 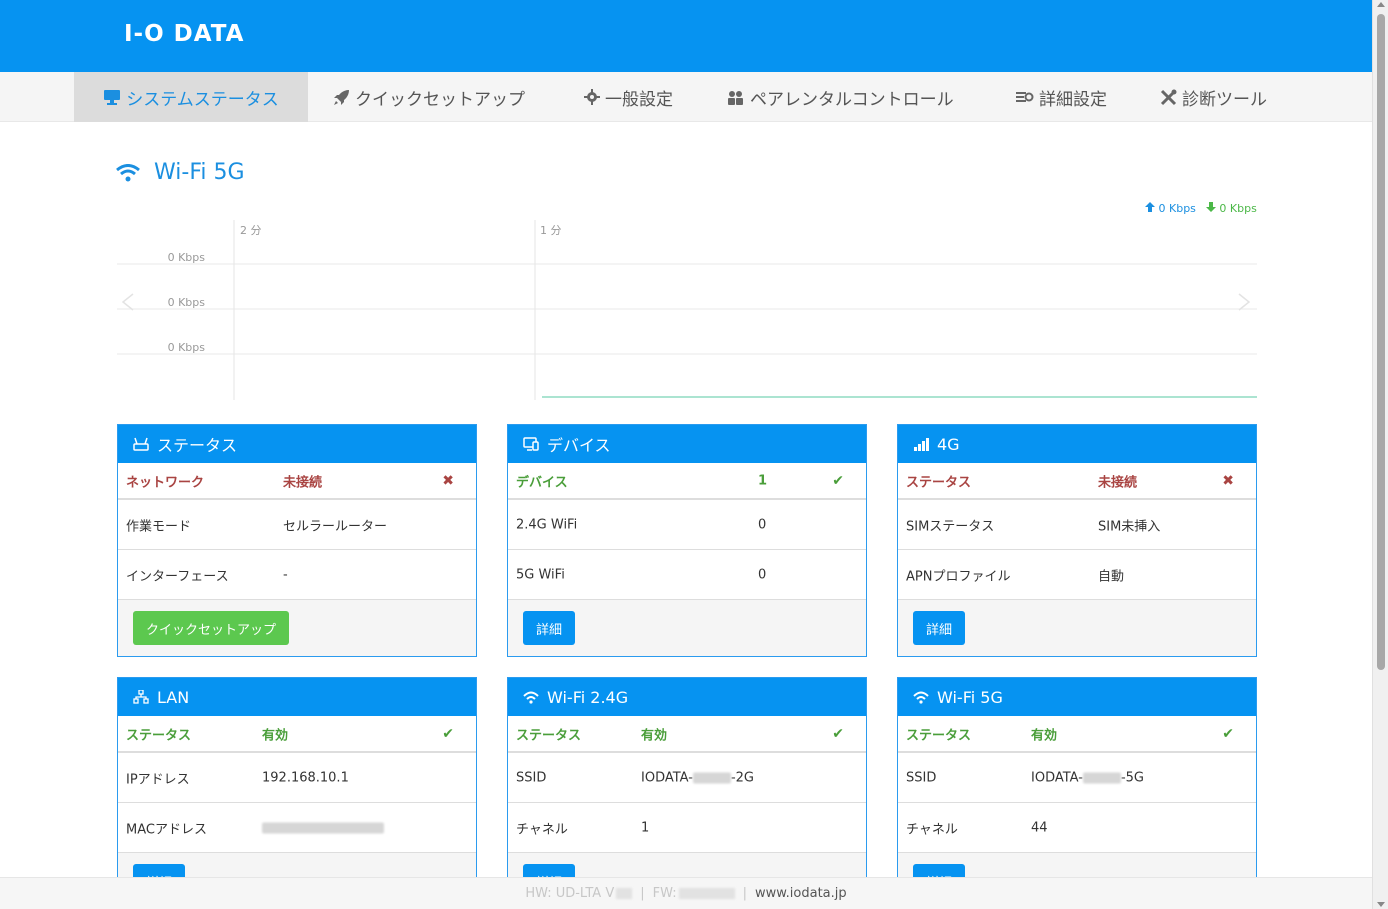 What do you see at coordinates (297, 628) in the screenshot?
I see `card-footer: クイックセットアップ` at bounding box center [297, 628].